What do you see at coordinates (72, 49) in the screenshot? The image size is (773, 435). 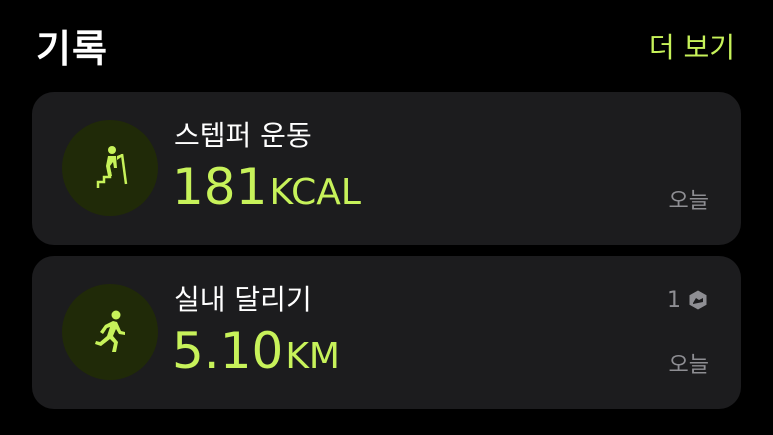 I see `page-title: 기록` at bounding box center [72, 49].